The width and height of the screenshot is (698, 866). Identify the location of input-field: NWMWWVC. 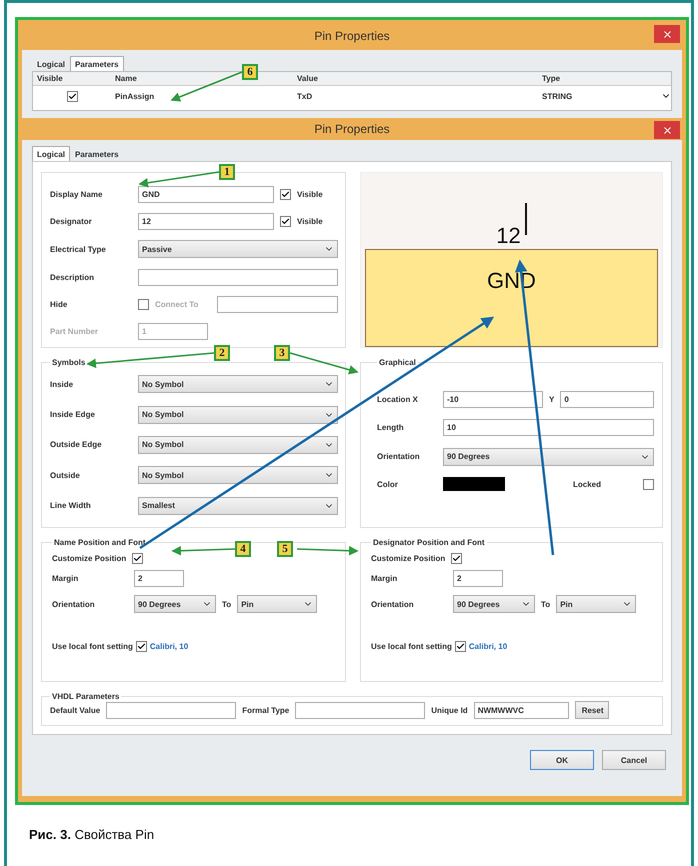
(521, 710).